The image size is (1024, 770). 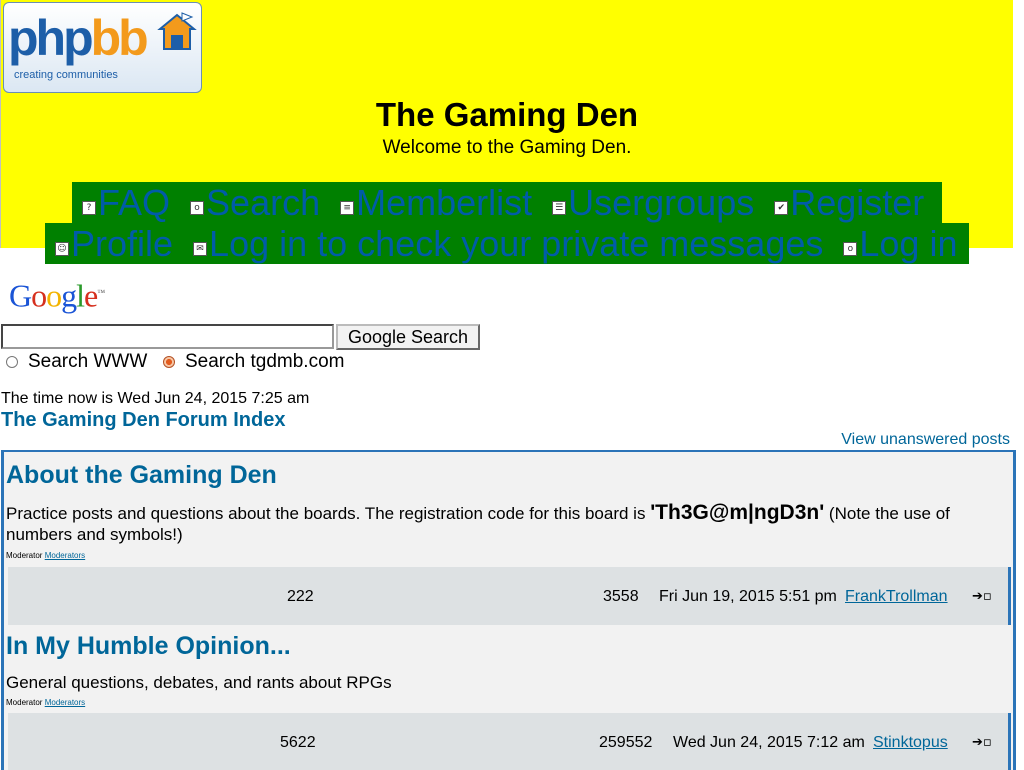 I want to click on nav-login-link: o Log in, so click(x=900, y=243).